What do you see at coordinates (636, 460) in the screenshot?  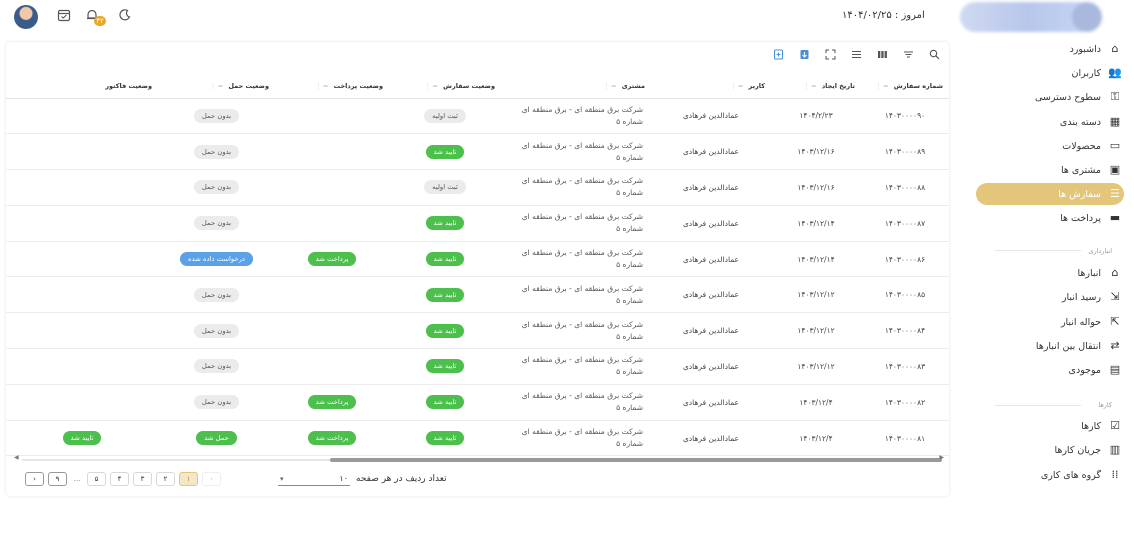 I see `scrollbar-thumb` at bounding box center [636, 460].